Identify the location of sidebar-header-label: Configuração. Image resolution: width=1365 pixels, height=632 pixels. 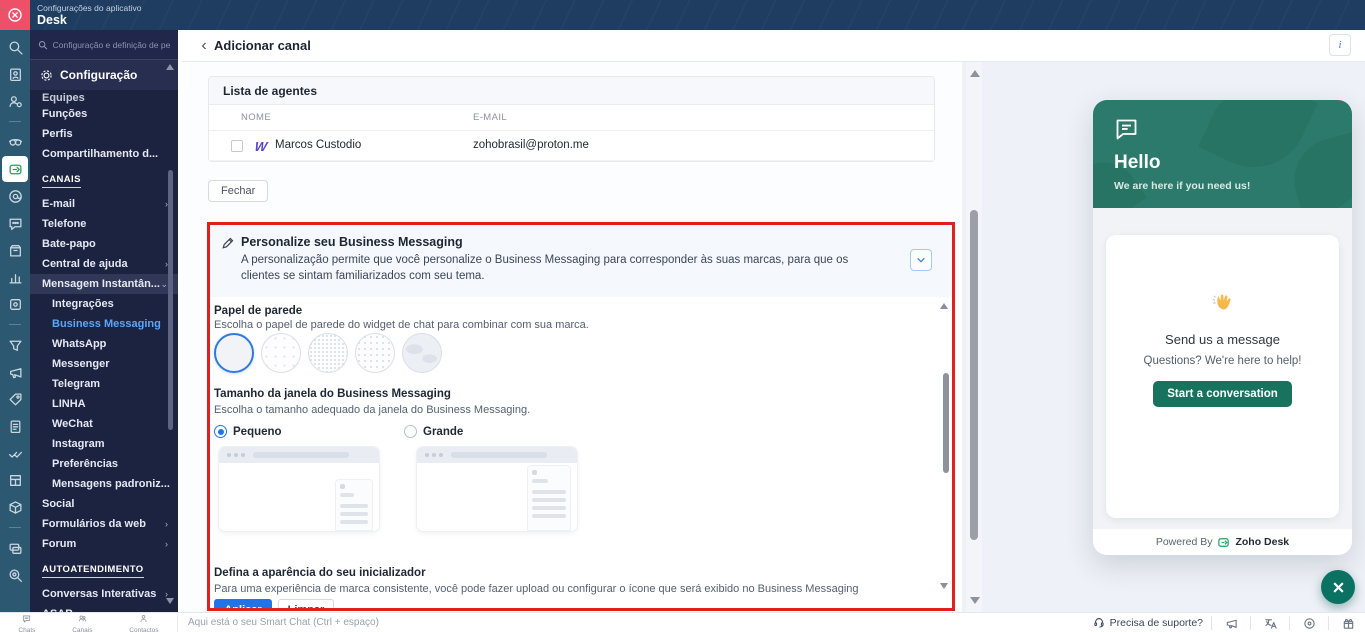
(99, 75).